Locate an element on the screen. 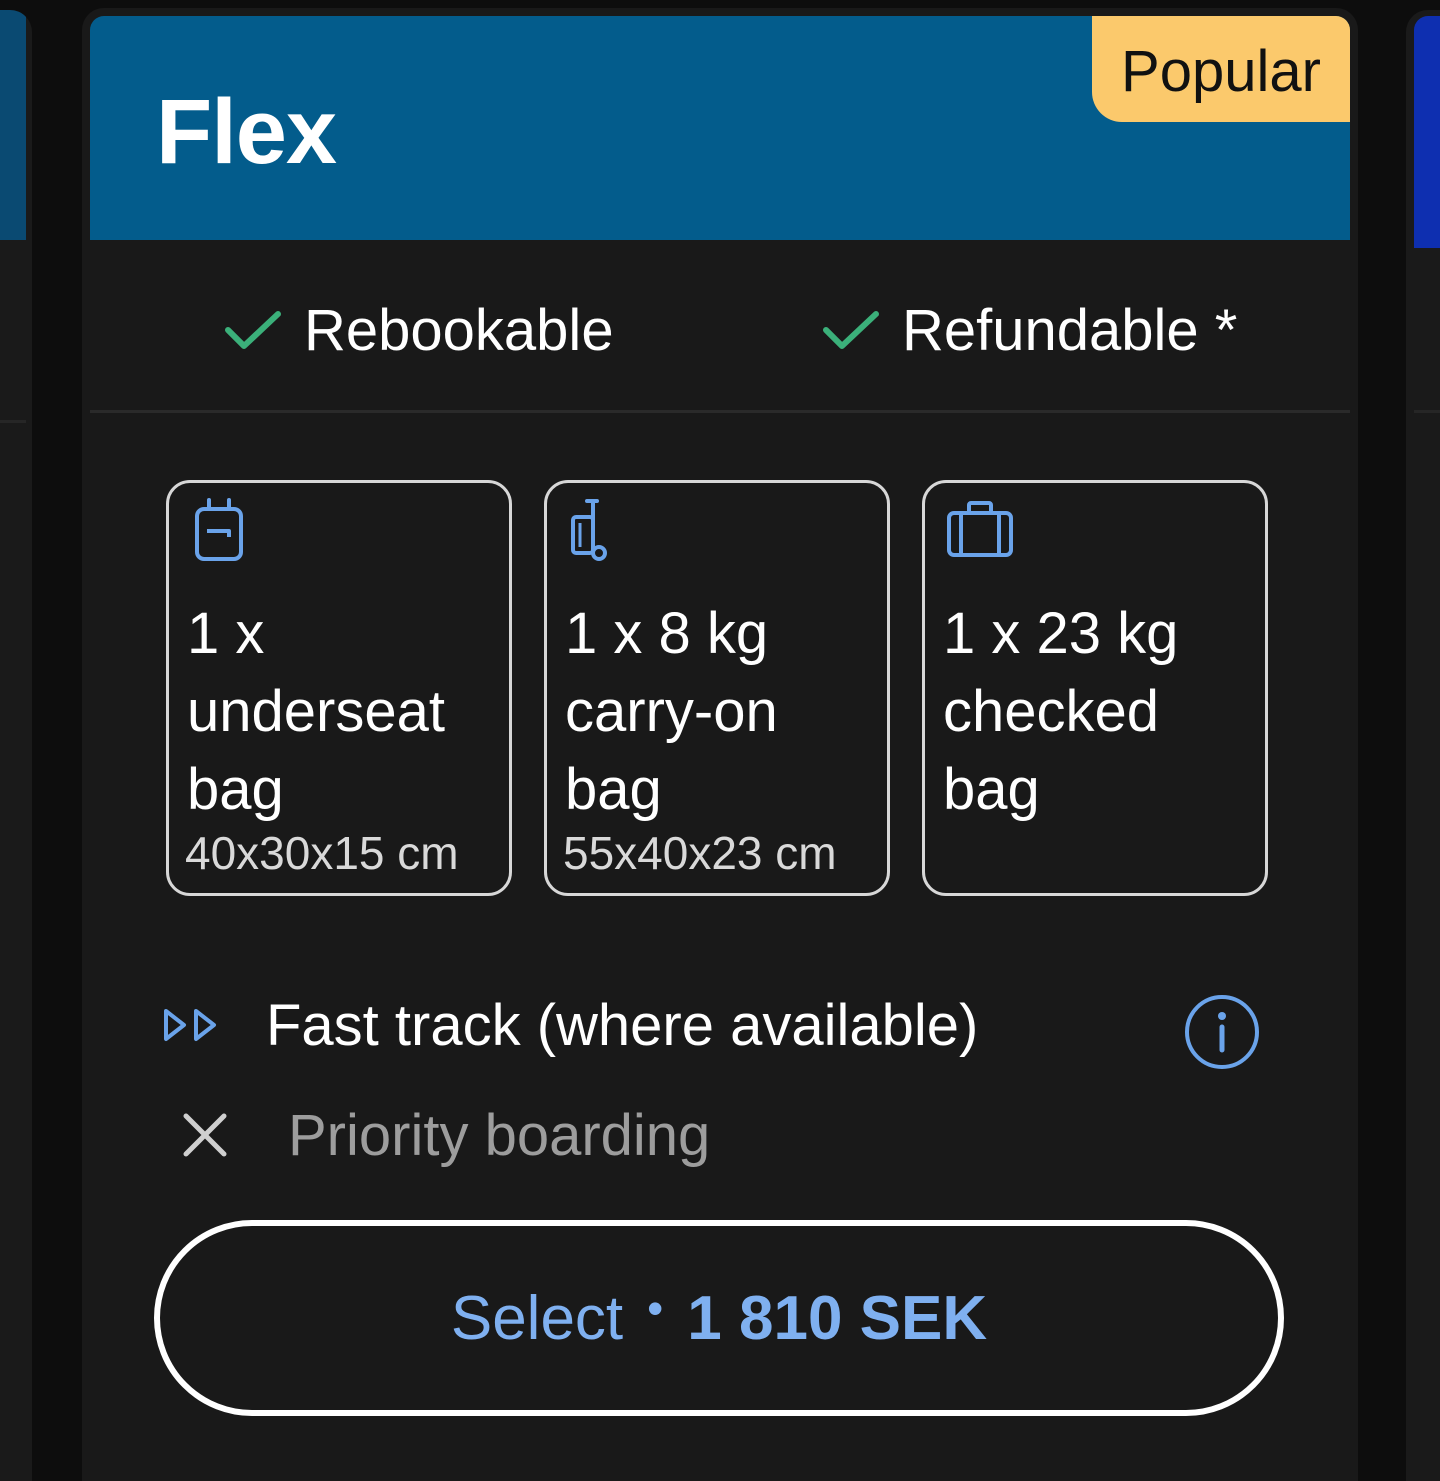 The height and width of the screenshot is (1481, 1440). close-icon is located at coordinates (205, 1135).